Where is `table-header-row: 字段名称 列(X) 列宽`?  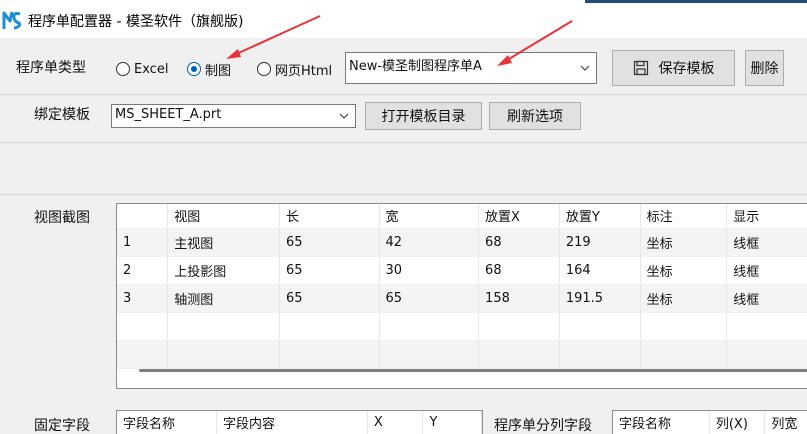
table-header-row: 字段名称 列(X) 列宽 is located at coordinates (710, 422).